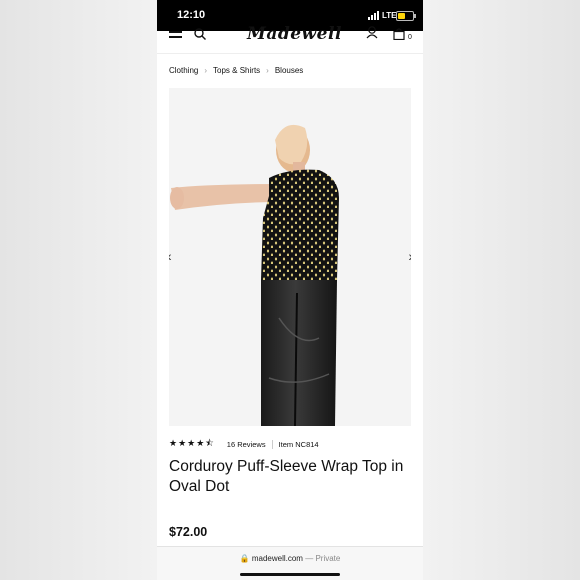  What do you see at coordinates (192, 444) in the screenshot?
I see `star-rating-icon: ★★★★⯪` at bounding box center [192, 444].